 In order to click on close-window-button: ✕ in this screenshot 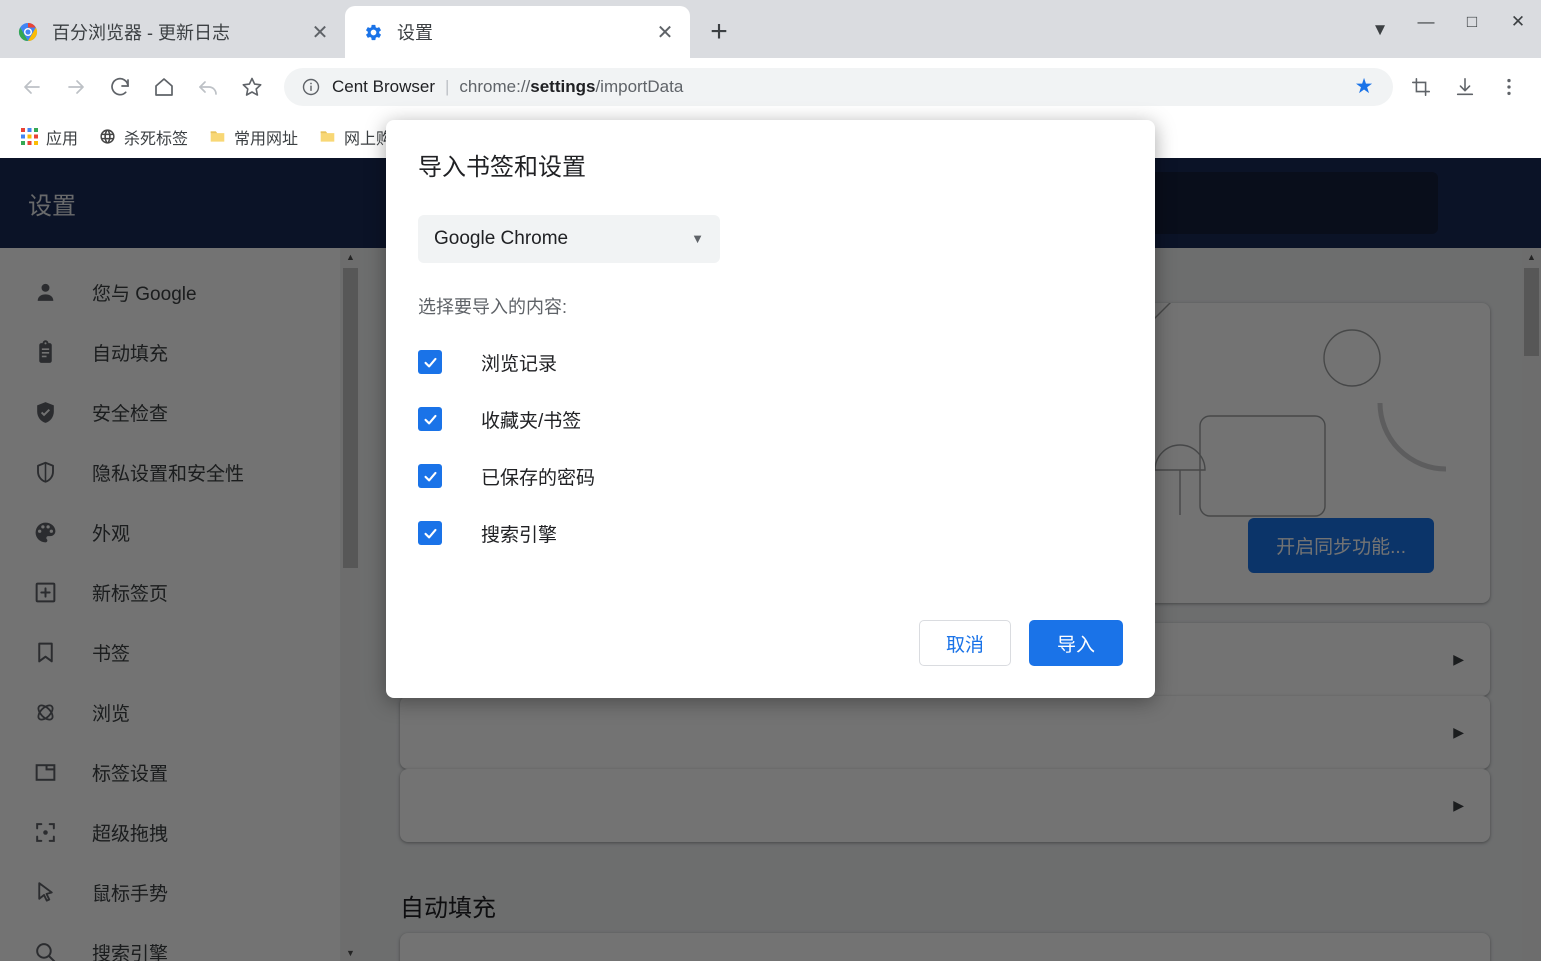, I will do `click(1518, 22)`.